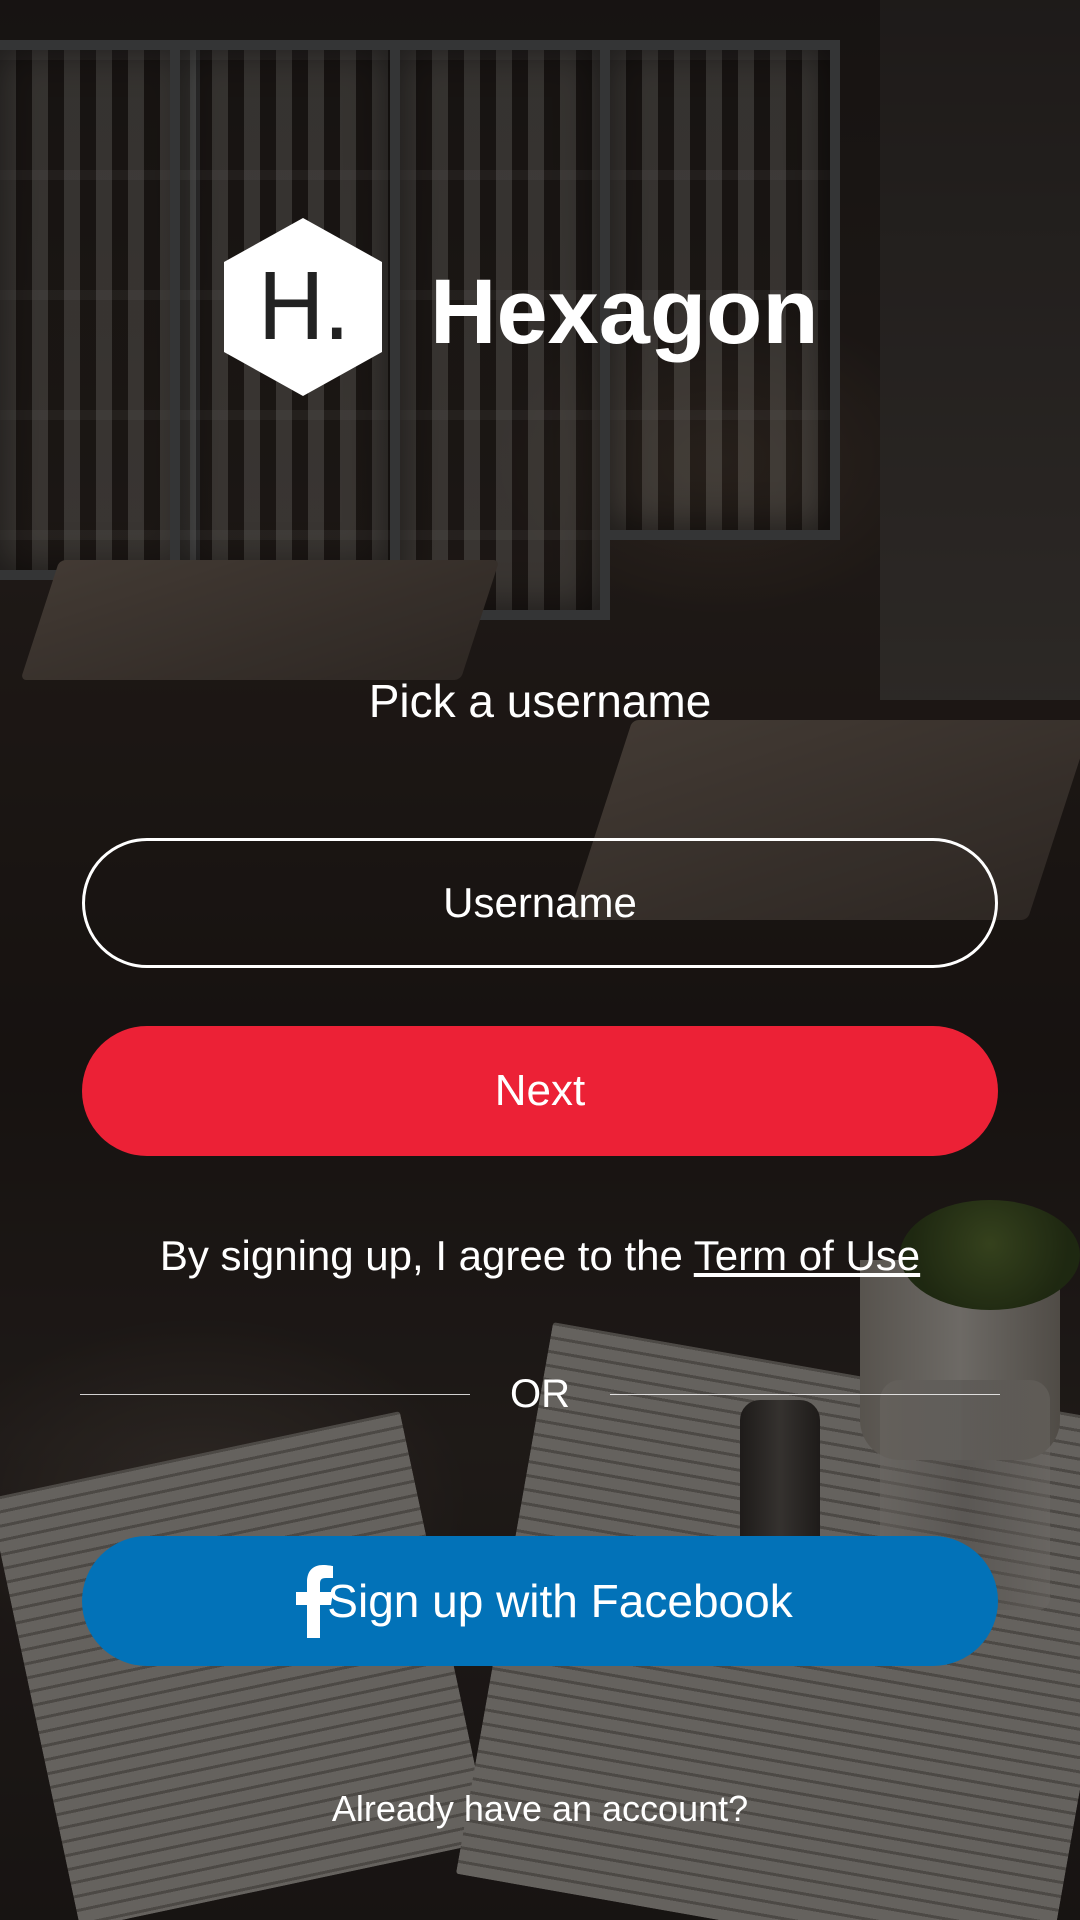  I want to click on username-input, so click(540, 903).